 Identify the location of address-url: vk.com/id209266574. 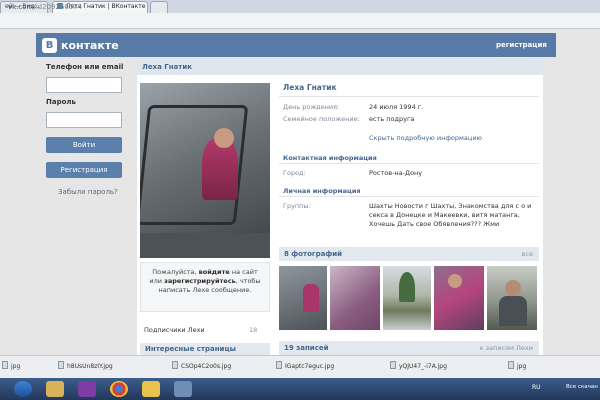
(45, 7).